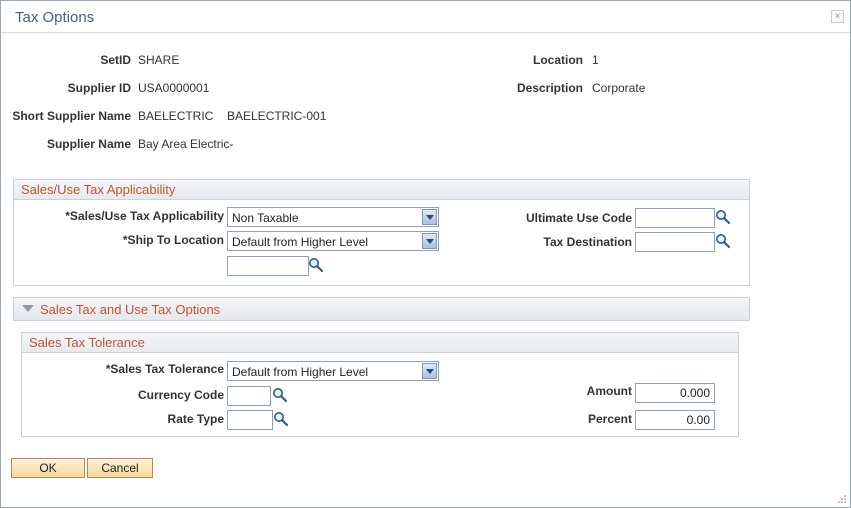 Image resolution: width=851 pixels, height=508 pixels. I want to click on setid-label: SetID, so click(115, 60).